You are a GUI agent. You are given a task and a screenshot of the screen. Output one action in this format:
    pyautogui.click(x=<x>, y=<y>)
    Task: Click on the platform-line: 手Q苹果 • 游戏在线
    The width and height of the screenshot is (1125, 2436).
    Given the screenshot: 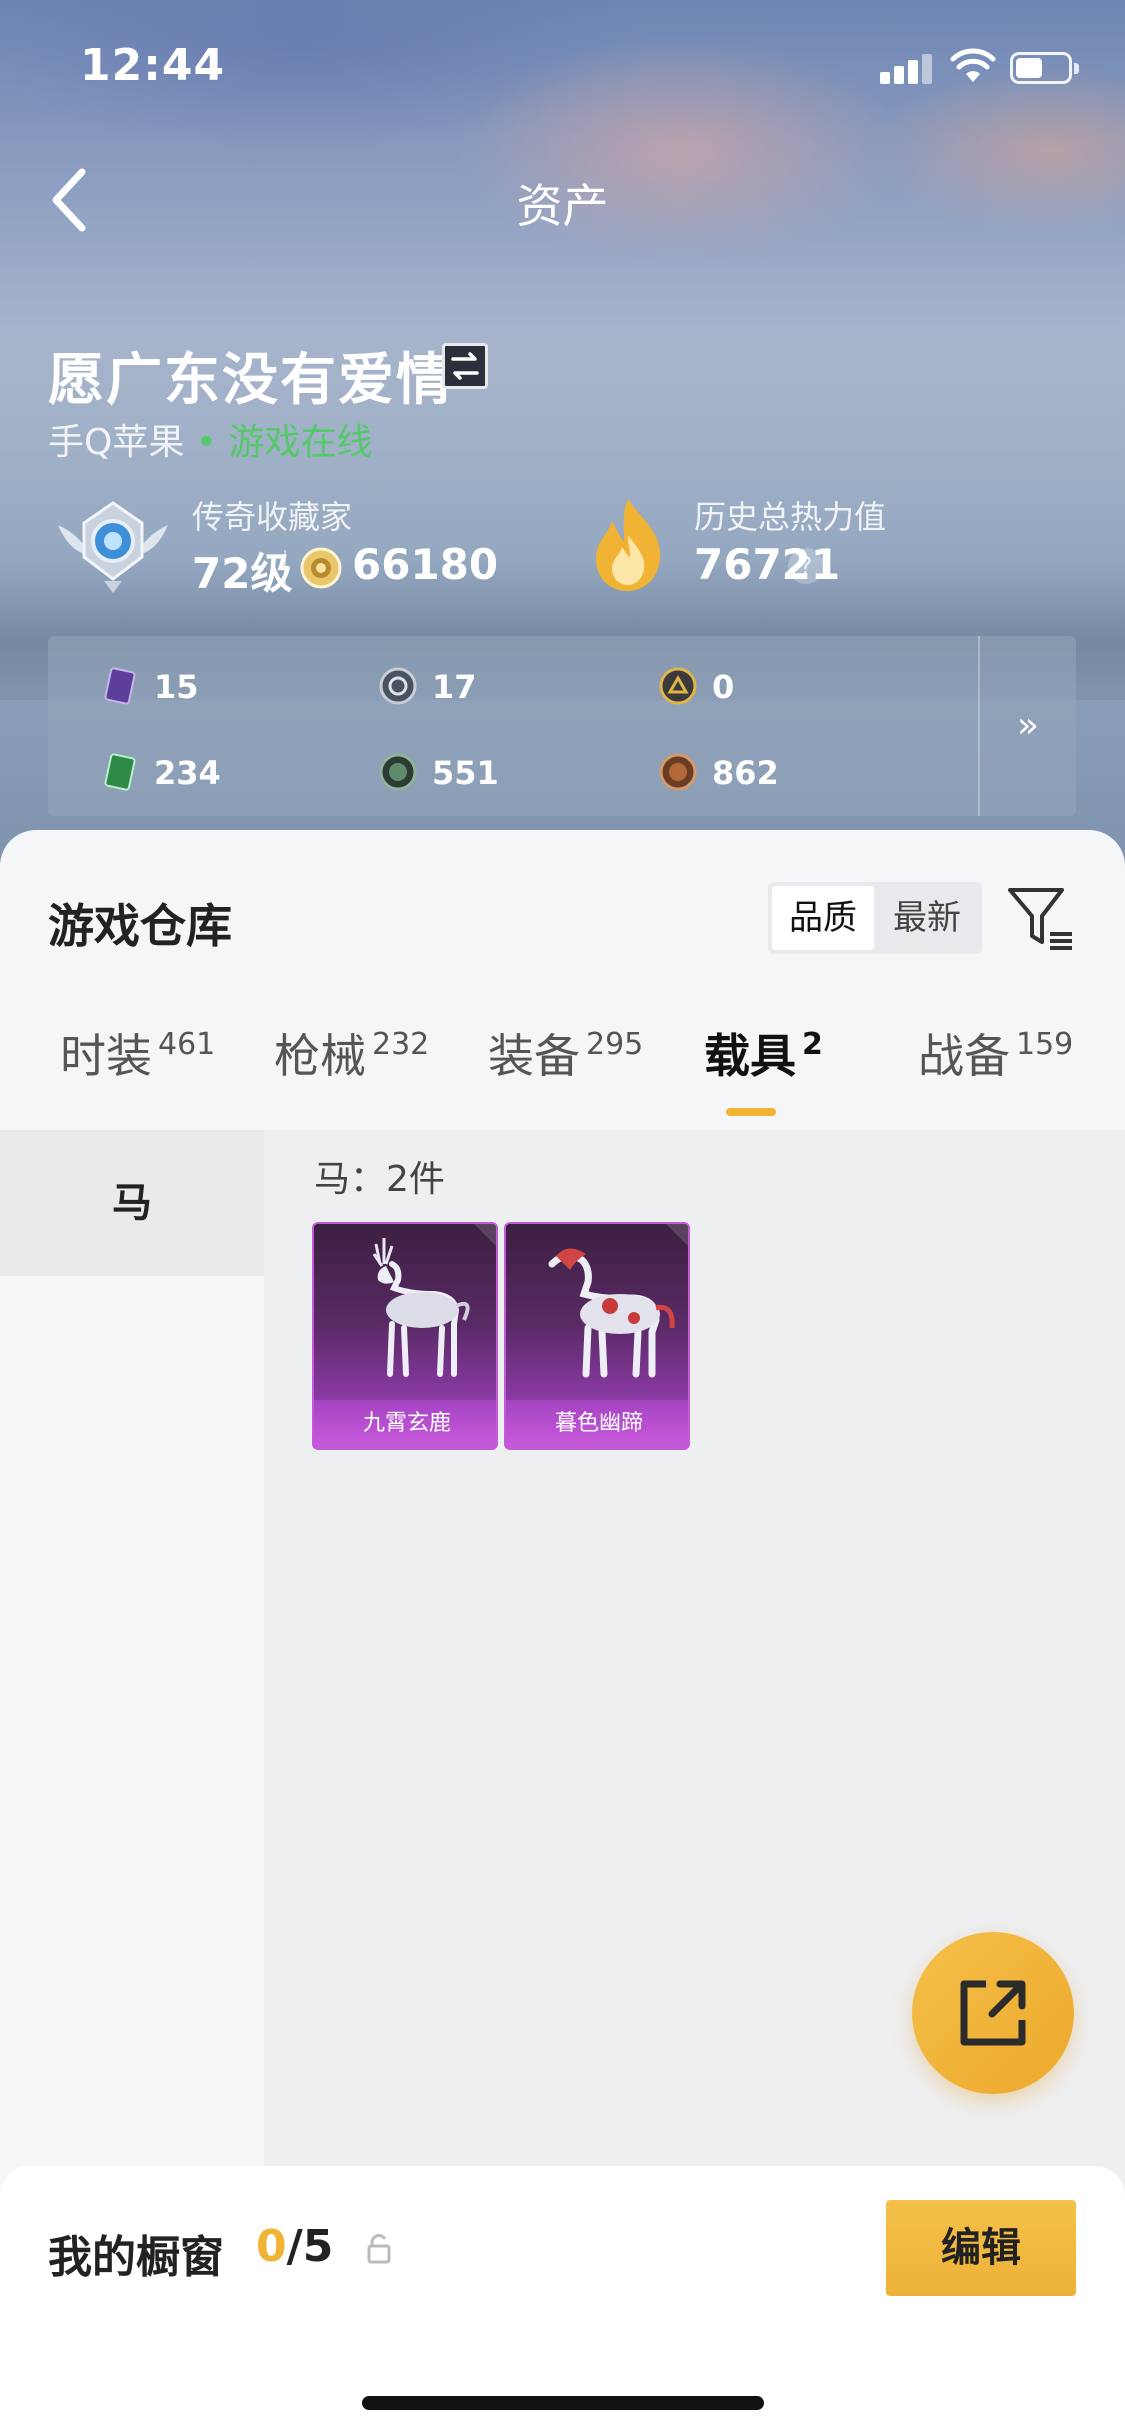 What is the action you would take?
    pyautogui.click(x=210, y=439)
    